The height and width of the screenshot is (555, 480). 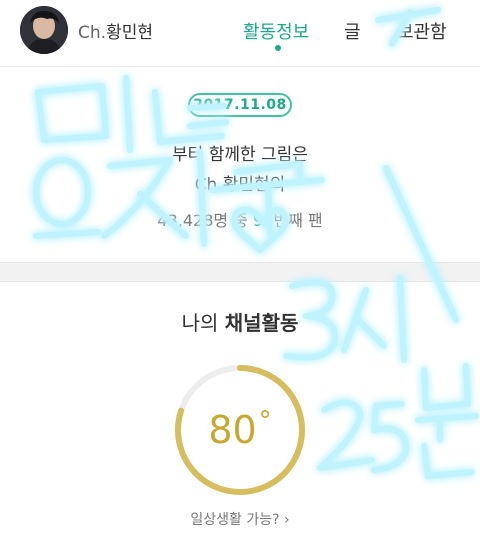 What do you see at coordinates (200, 323) in the screenshot?
I see `activity-heading-plain: 나의` at bounding box center [200, 323].